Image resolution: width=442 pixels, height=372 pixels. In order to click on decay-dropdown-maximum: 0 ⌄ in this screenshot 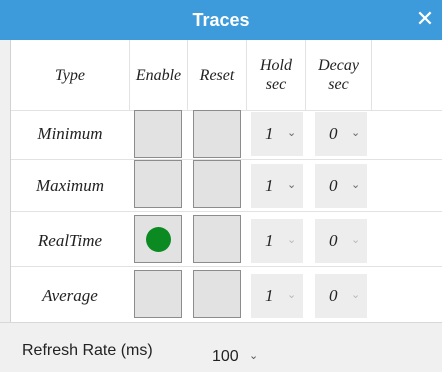, I will do `click(341, 186)`.